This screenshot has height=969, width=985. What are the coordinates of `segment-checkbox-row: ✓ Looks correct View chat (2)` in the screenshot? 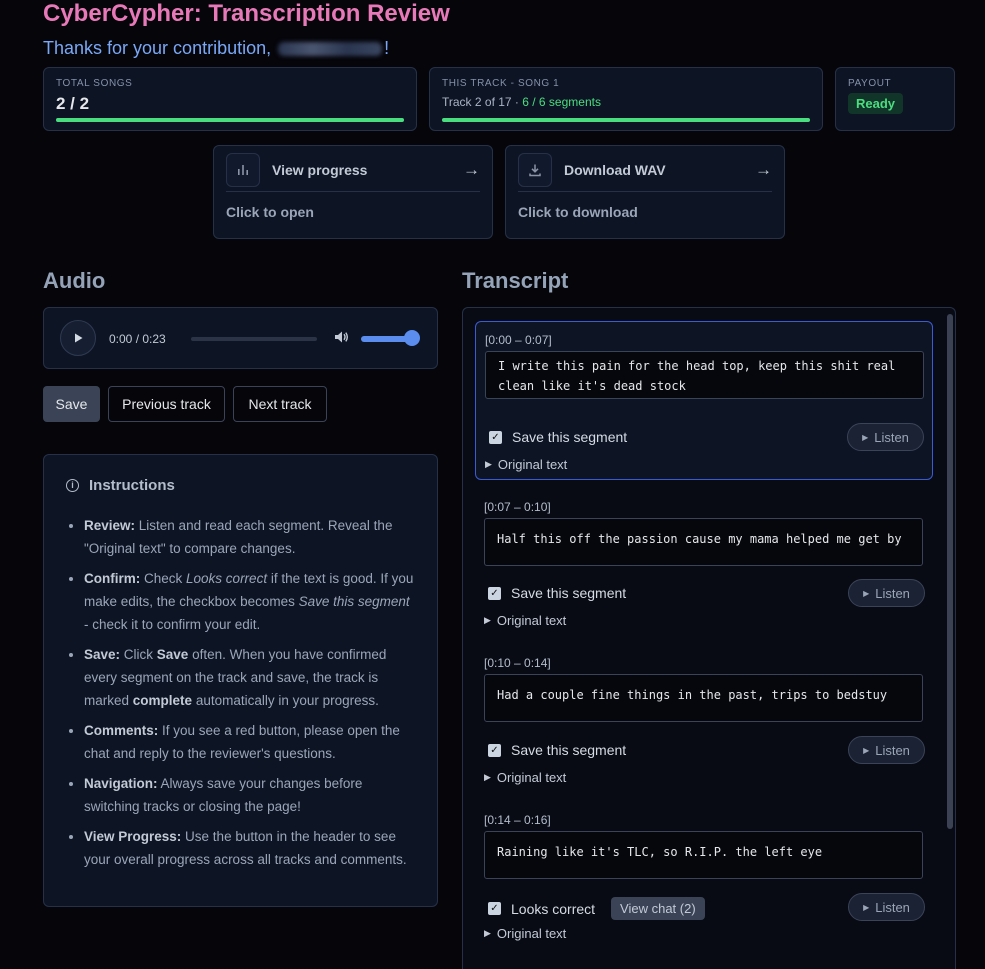 It's located at (596, 908).